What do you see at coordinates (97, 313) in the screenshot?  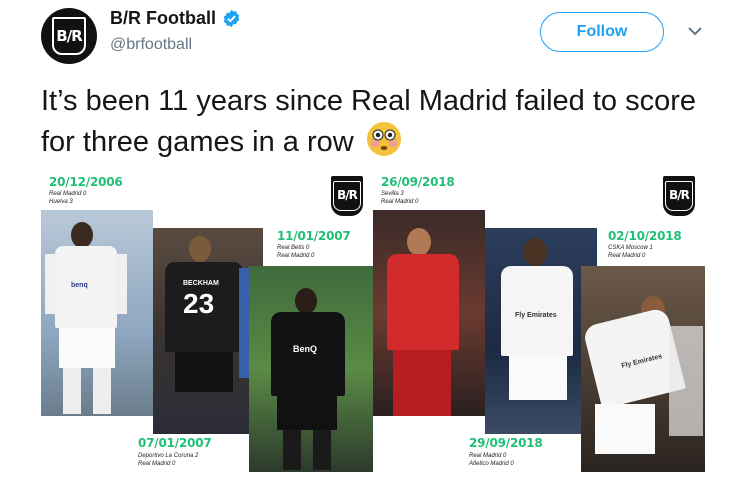 I see `photo-panel: benq` at bounding box center [97, 313].